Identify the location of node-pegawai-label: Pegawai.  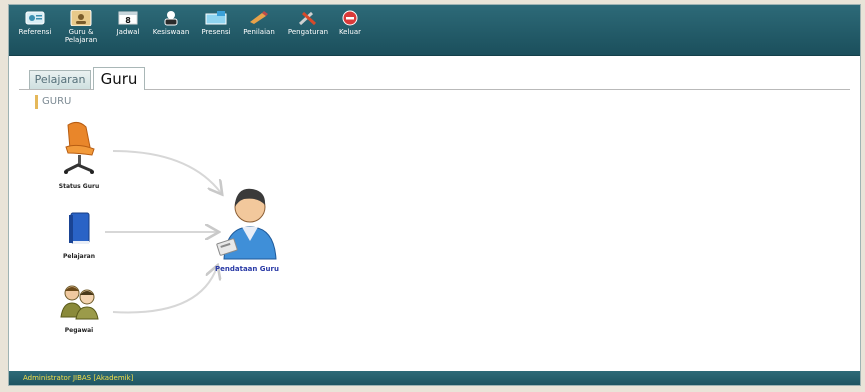
(79, 330).